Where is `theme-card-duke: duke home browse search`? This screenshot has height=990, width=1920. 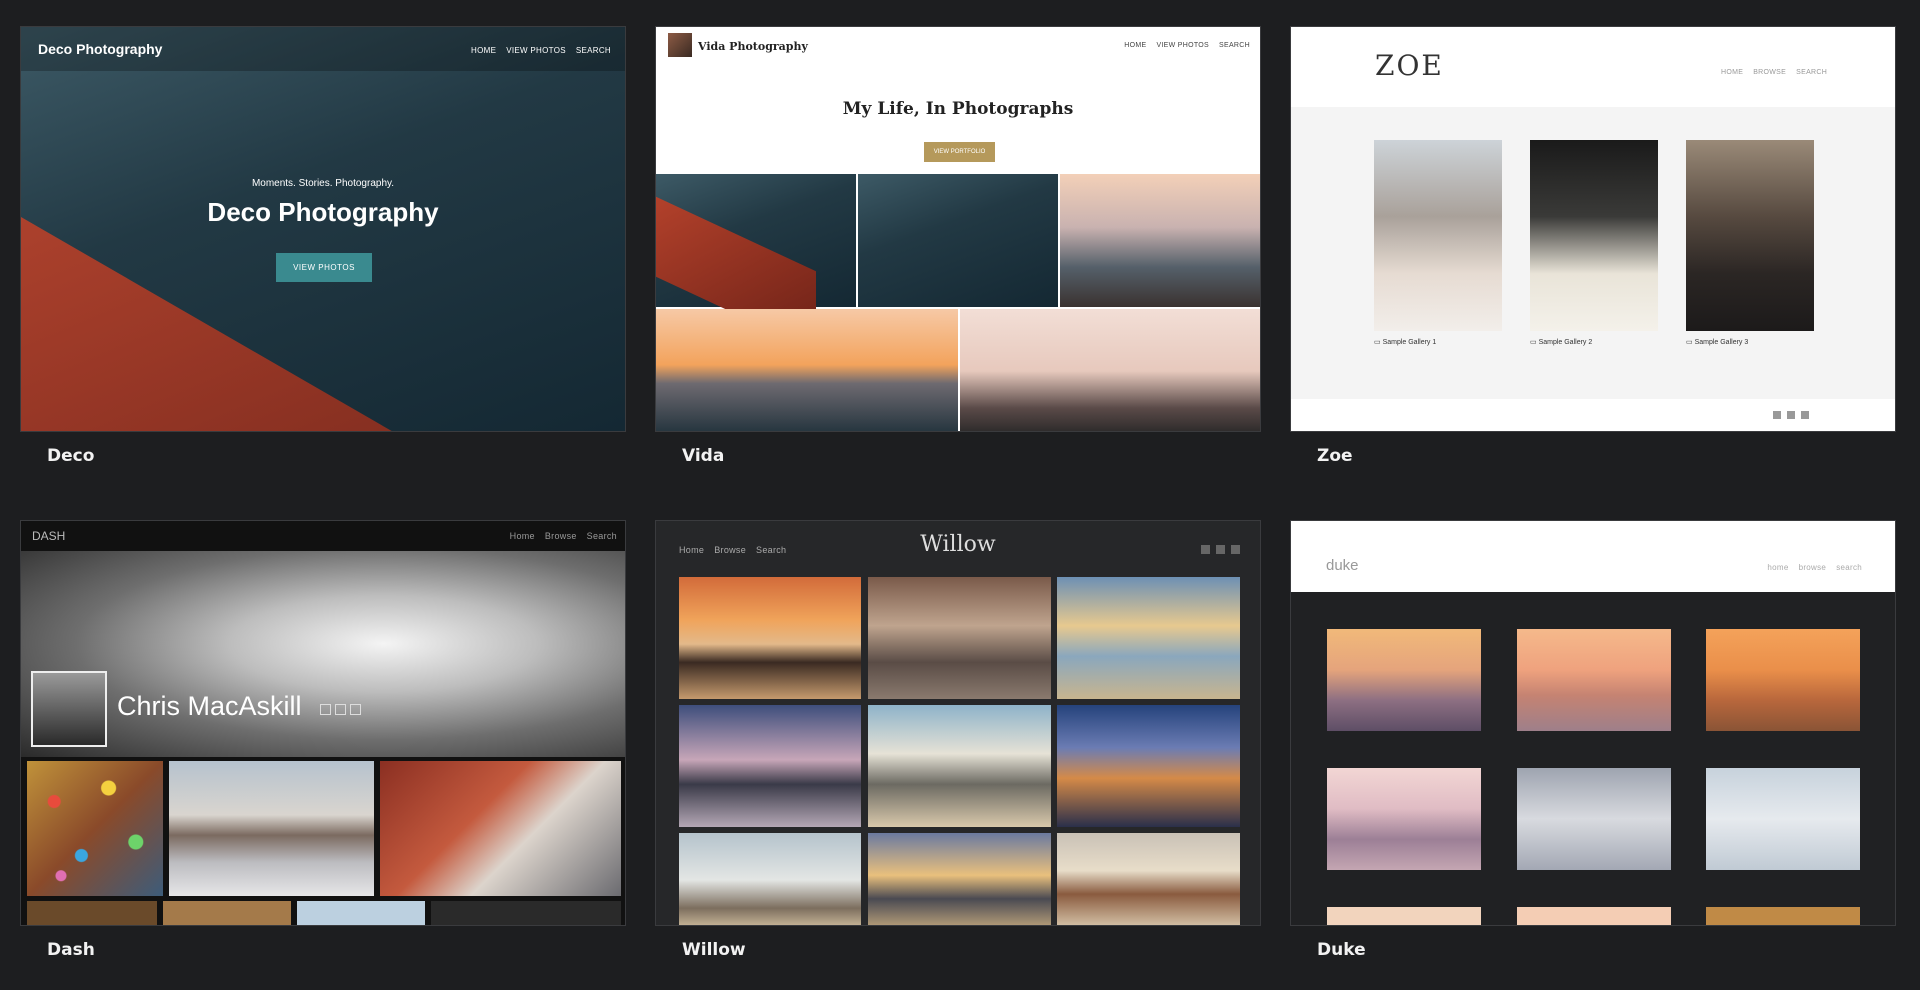 theme-card-duke: duke home browse search is located at coordinates (1593, 723).